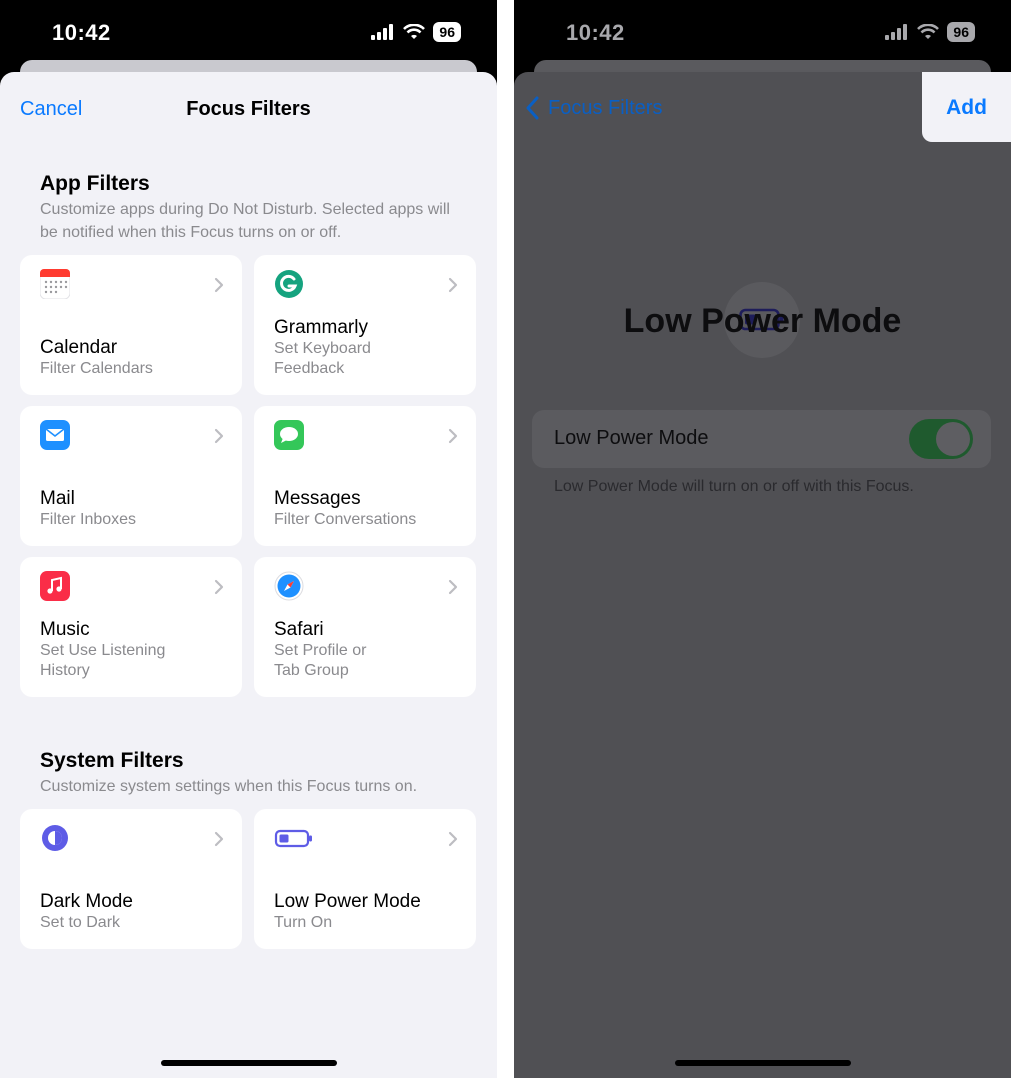 The image size is (1011, 1078). Describe the element at coordinates (365, 879) in the screenshot. I see `low-power-mode-filter-tile: Low Power Mode Turn On` at that location.